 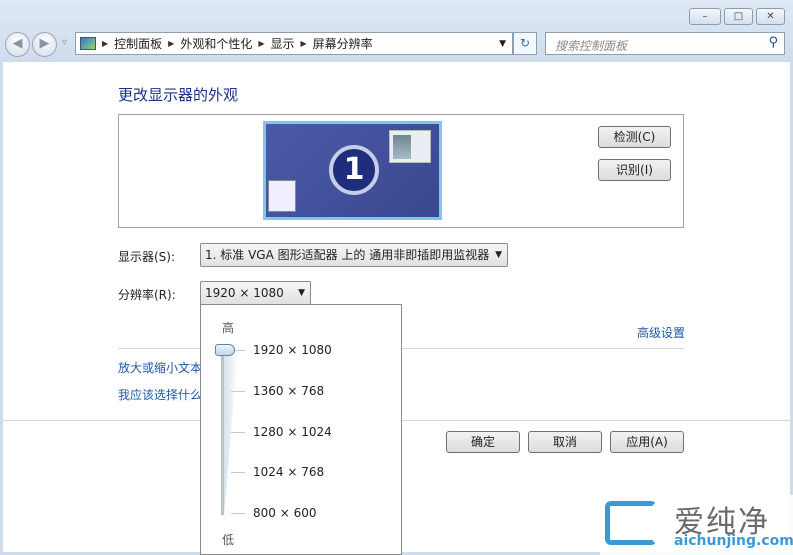 I want to click on forward-button: ▶, so click(x=44, y=44).